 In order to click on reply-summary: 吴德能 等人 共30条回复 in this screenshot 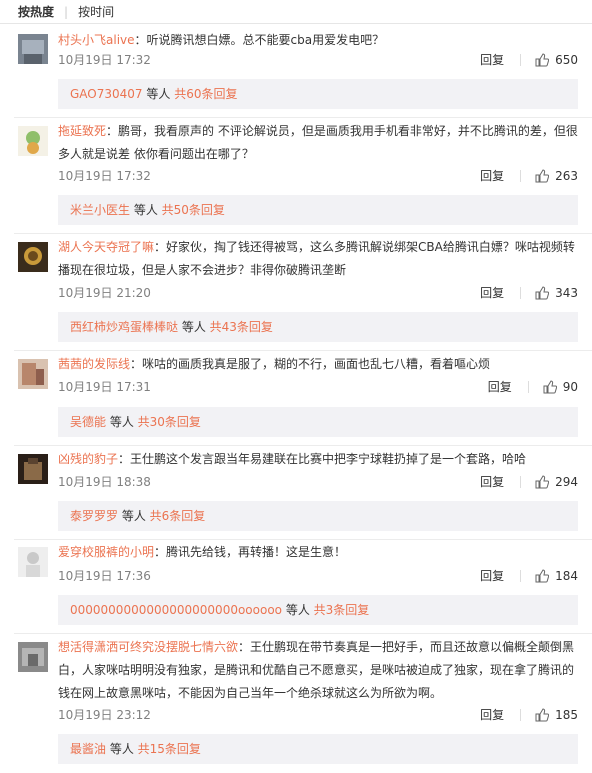, I will do `click(318, 422)`.